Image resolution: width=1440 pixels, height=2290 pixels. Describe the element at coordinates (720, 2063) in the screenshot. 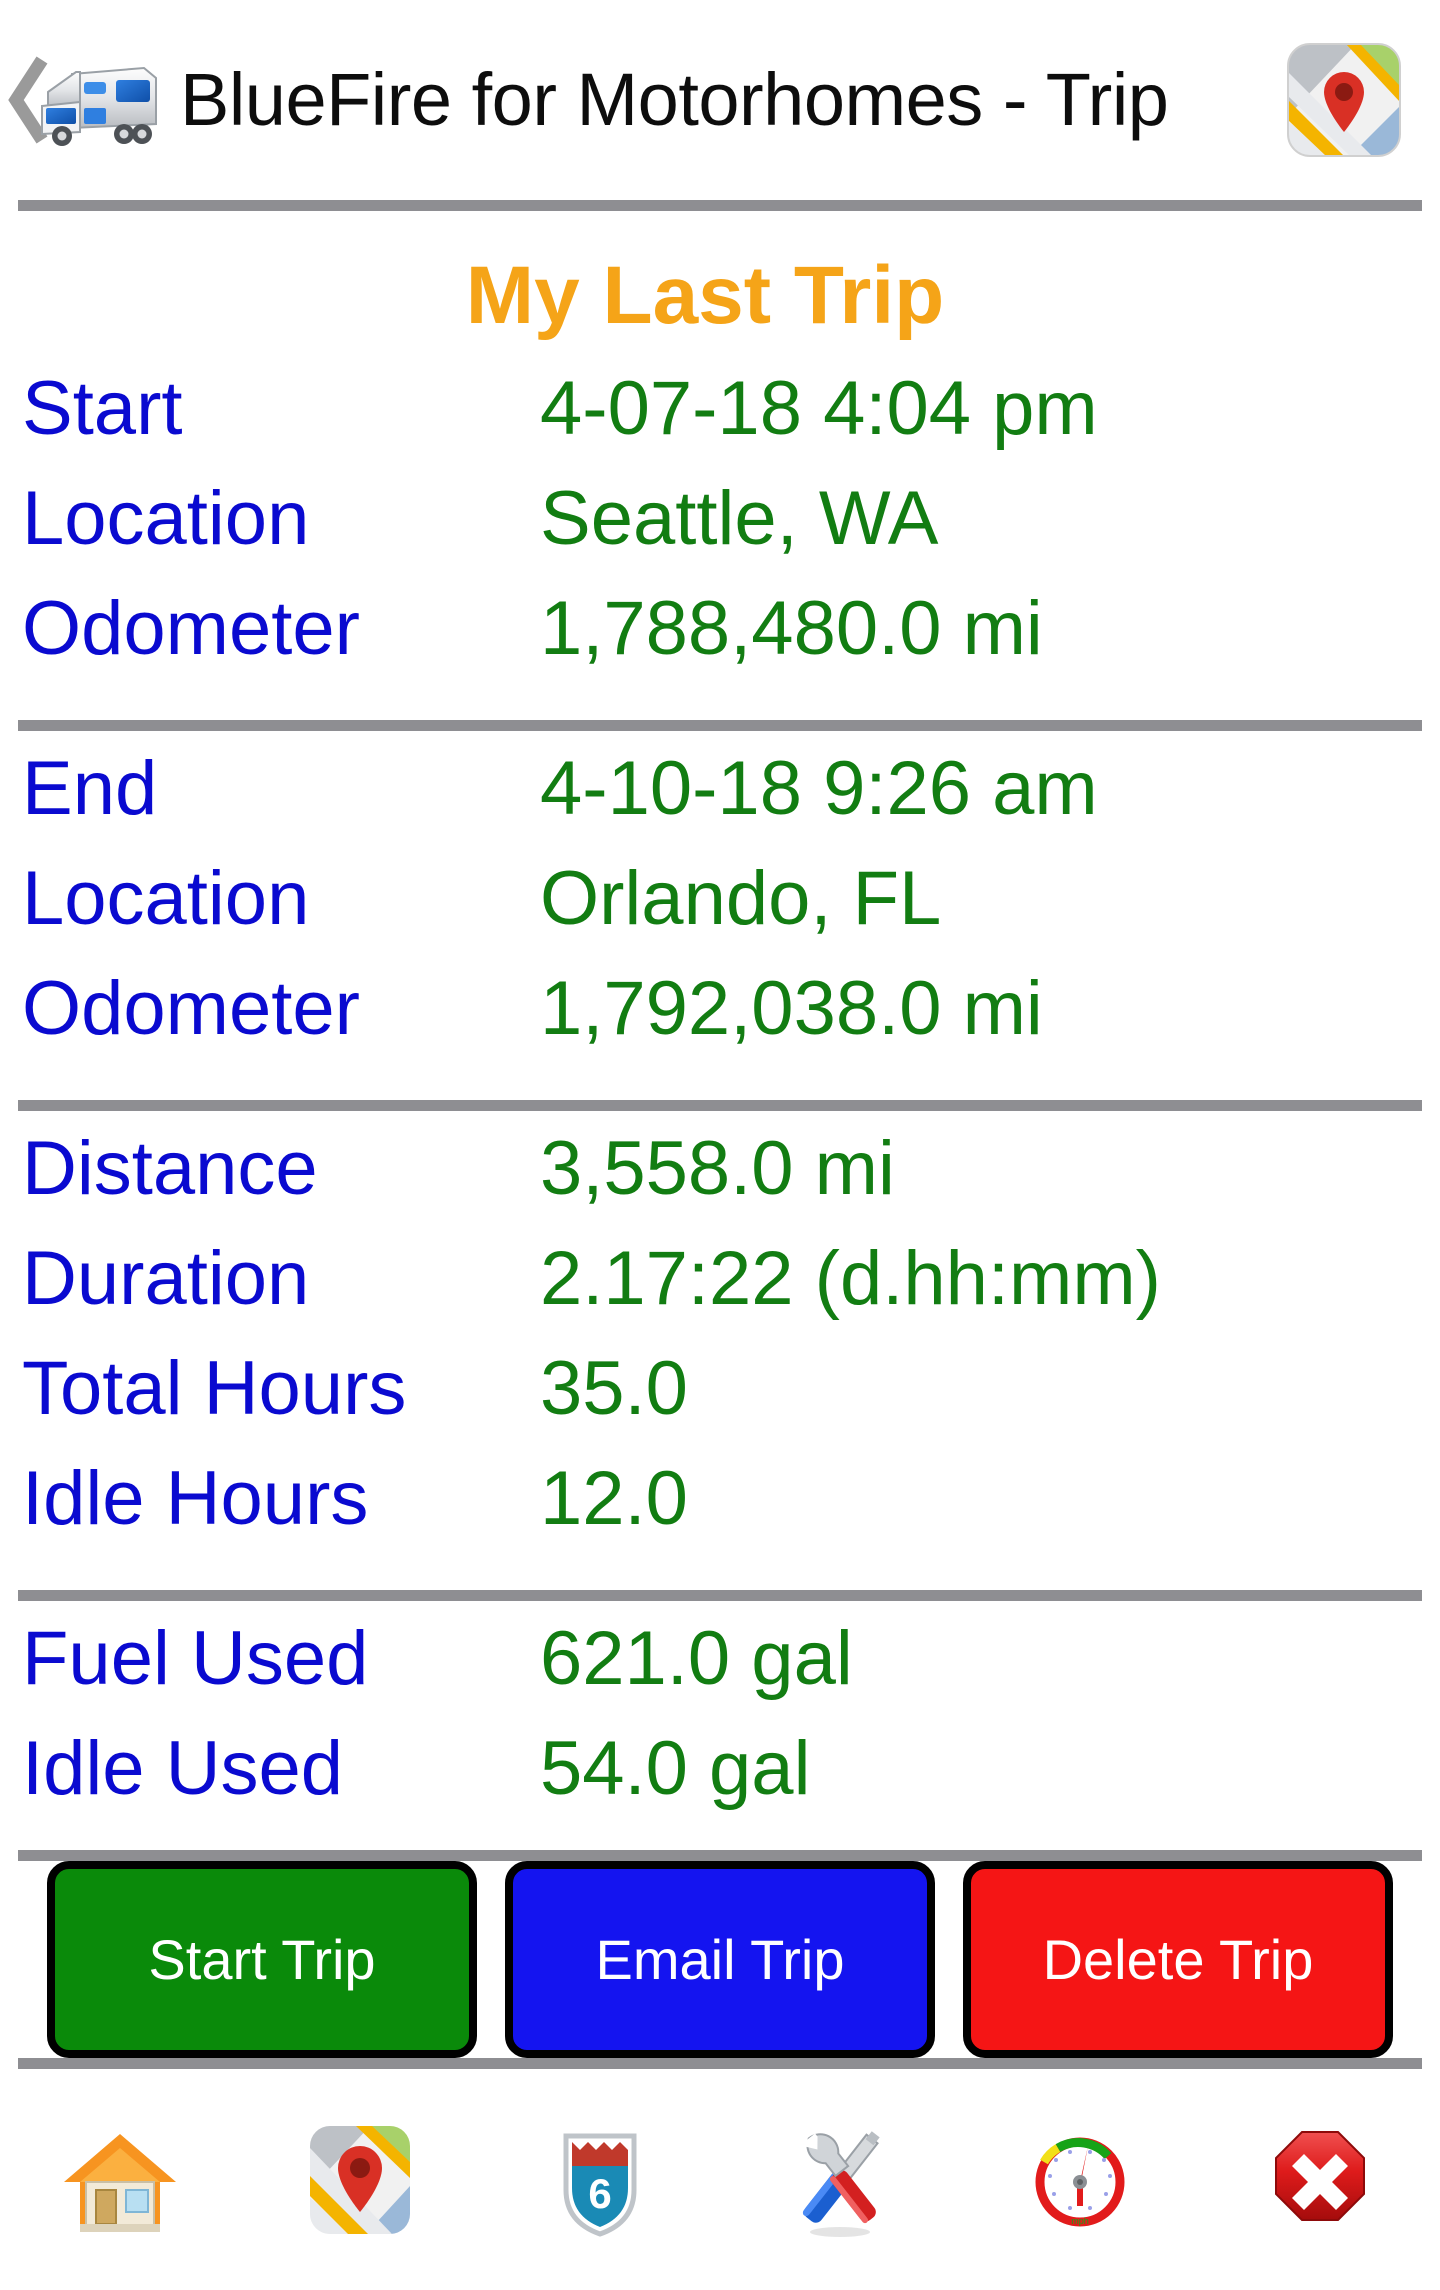

I see `button-bar-divider` at that location.